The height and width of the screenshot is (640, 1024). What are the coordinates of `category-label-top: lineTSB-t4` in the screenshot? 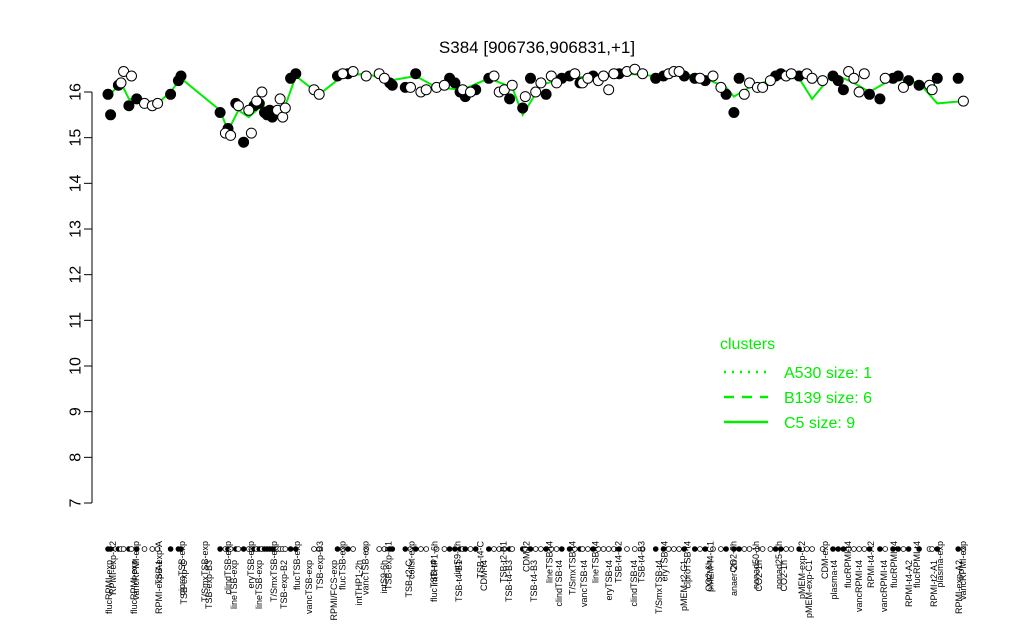 It's located at (550, 562).